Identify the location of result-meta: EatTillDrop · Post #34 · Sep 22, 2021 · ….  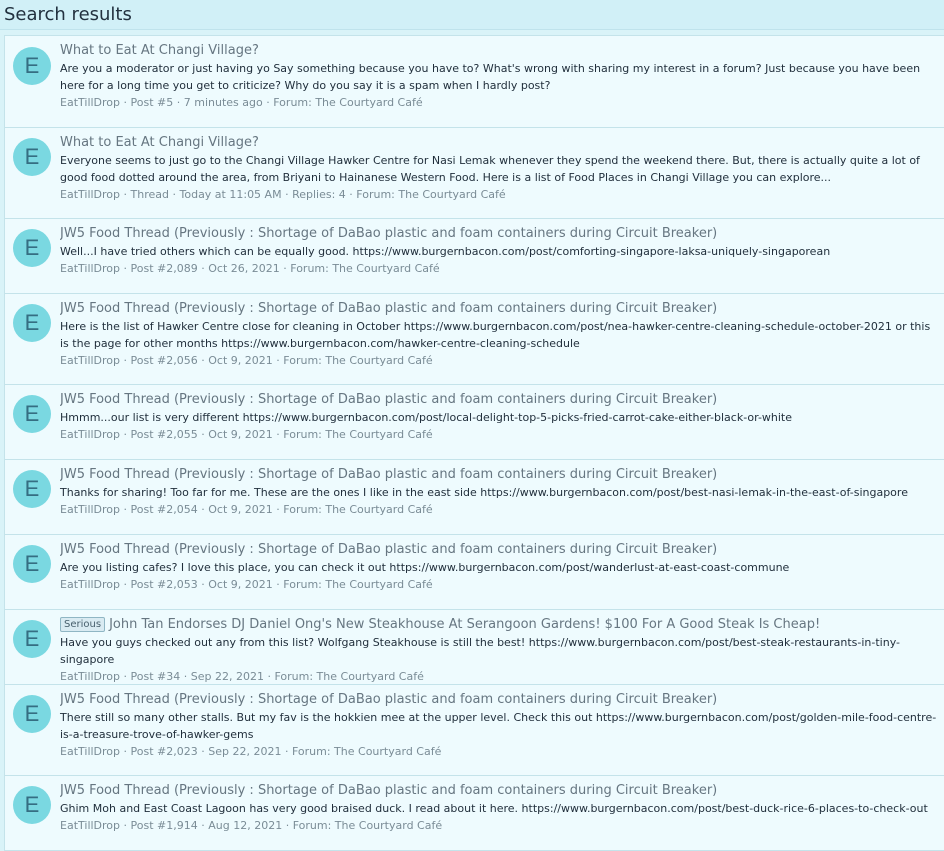
(242, 676).